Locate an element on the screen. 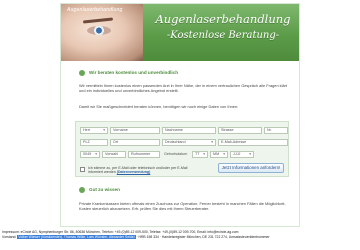  eye-shape is located at coordinates (99, 30).